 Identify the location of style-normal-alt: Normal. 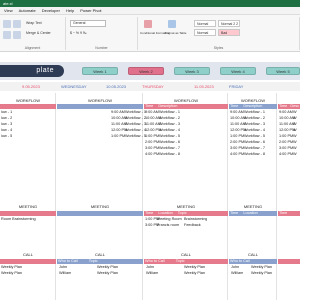
(205, 32).